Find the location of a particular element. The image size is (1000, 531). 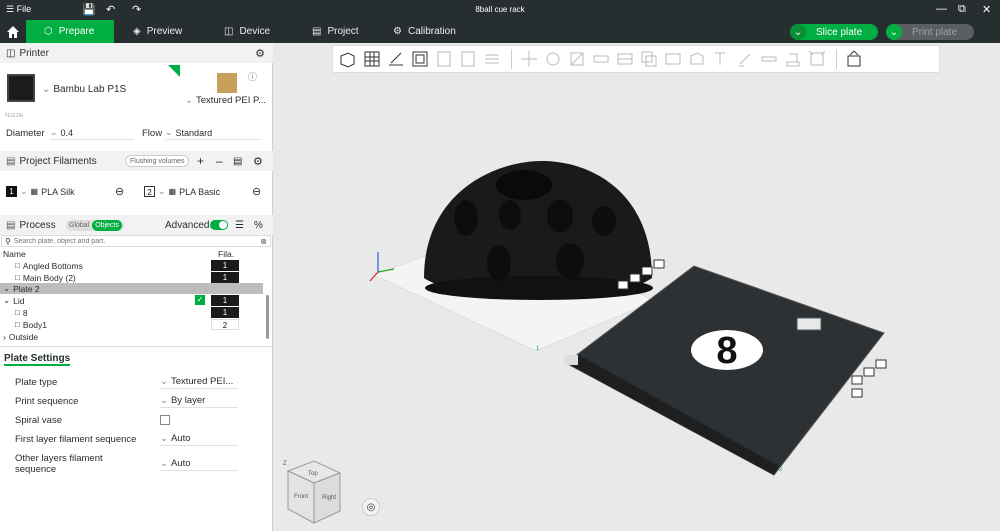

sync-badge-icon is located at coordinates (174, 71).